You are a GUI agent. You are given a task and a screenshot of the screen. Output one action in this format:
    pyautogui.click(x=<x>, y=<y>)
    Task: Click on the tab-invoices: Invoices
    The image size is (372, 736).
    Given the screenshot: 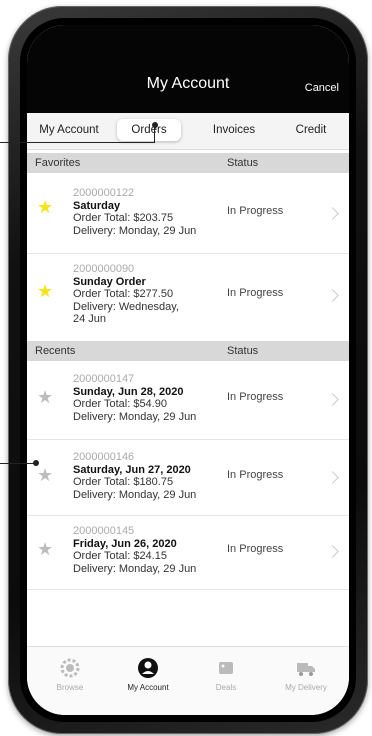 What is the action you would take?
    pyautogui.click(x=234, y=130)
    